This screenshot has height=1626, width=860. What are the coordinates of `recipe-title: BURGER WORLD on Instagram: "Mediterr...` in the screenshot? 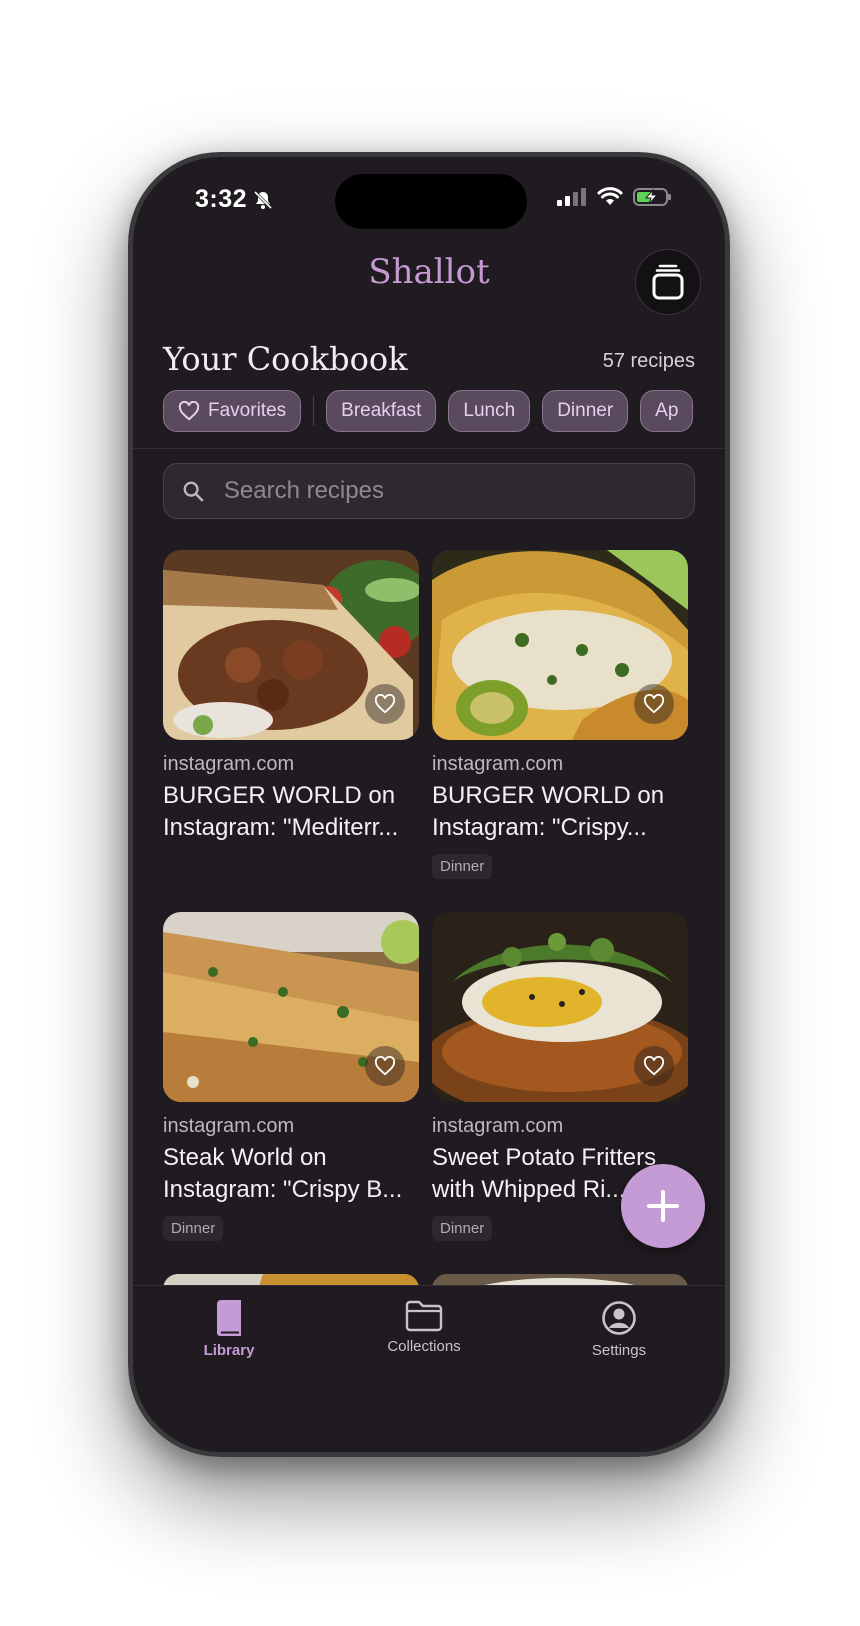 It's located at (291, 812).